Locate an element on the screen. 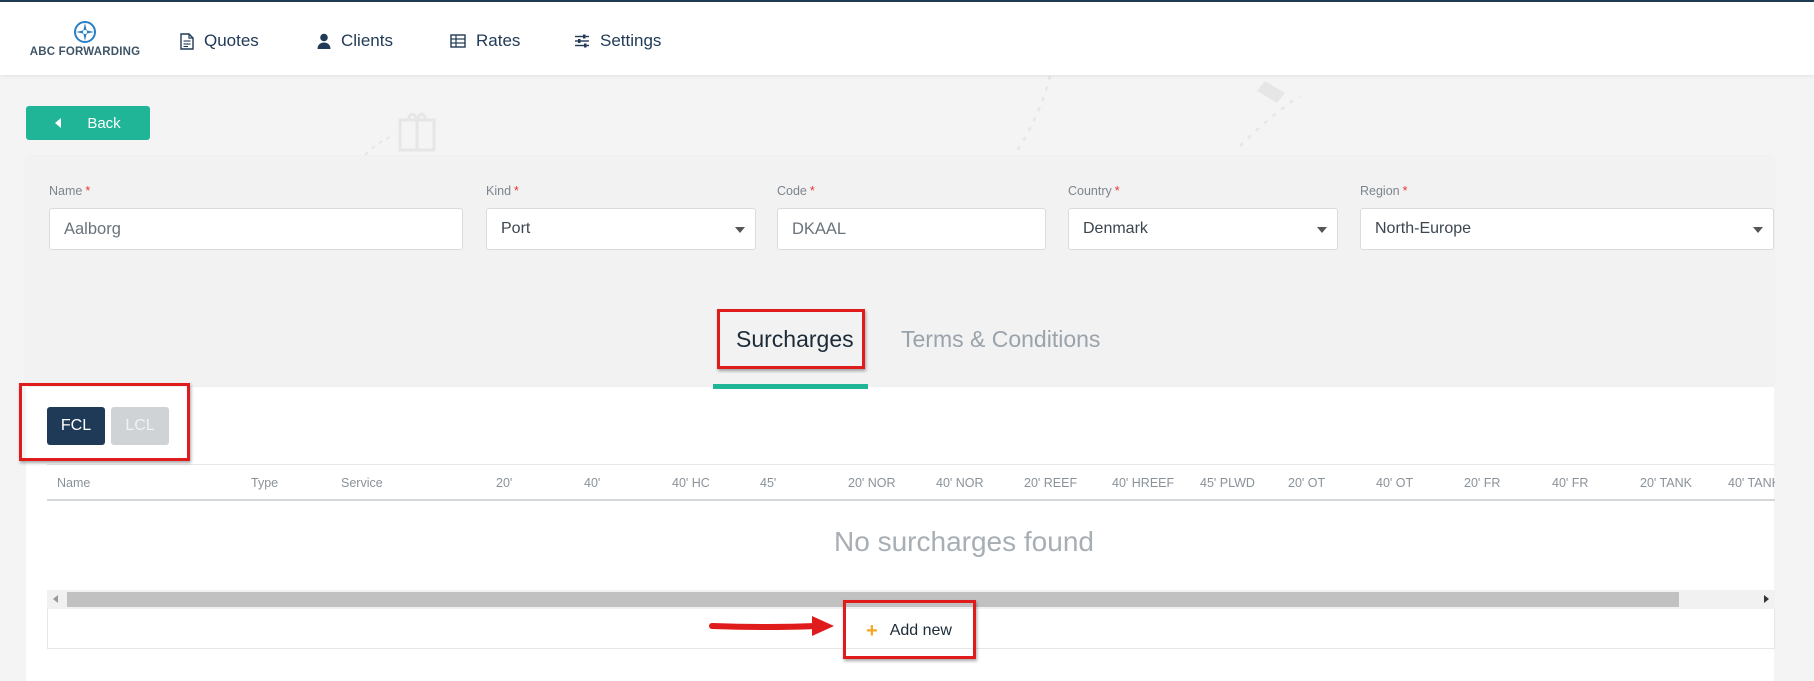 The width and height of the screenshot is (1814, 681). highlight-mode-toggle is located at coordinates (104, 422).